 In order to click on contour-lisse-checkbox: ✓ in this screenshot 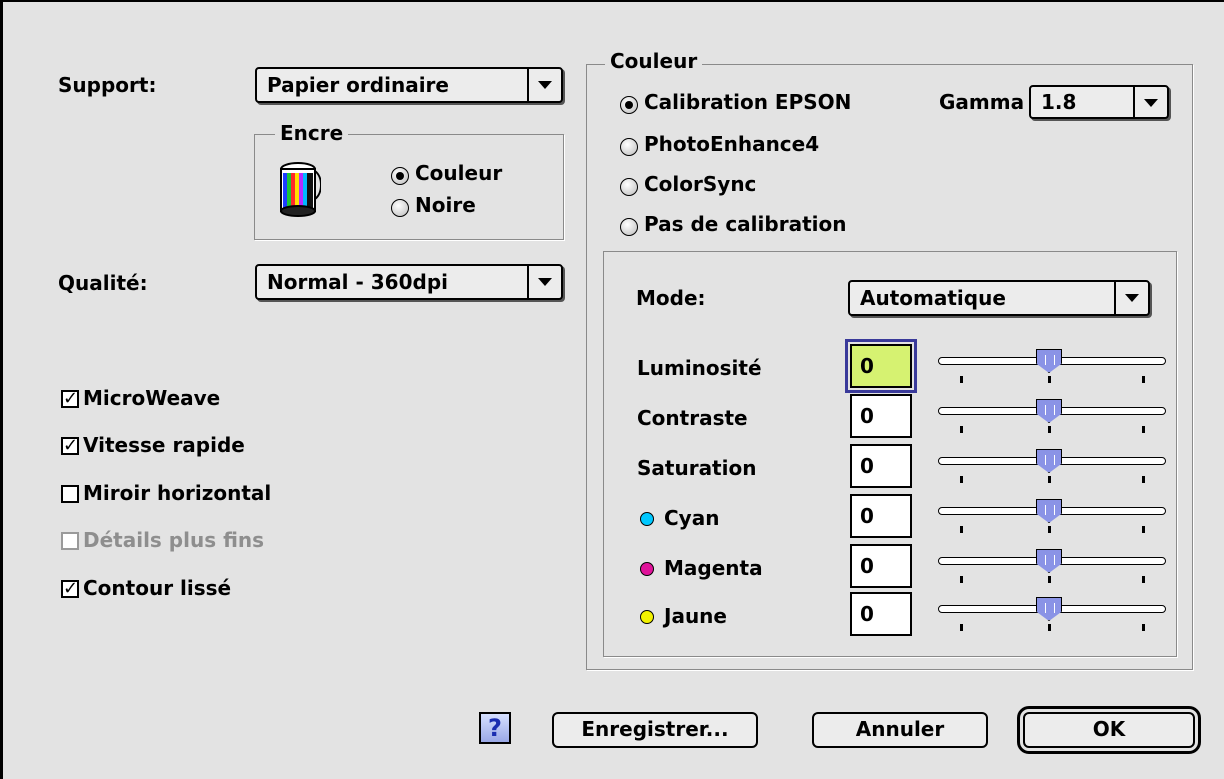, I will do `click(70, 589)`.